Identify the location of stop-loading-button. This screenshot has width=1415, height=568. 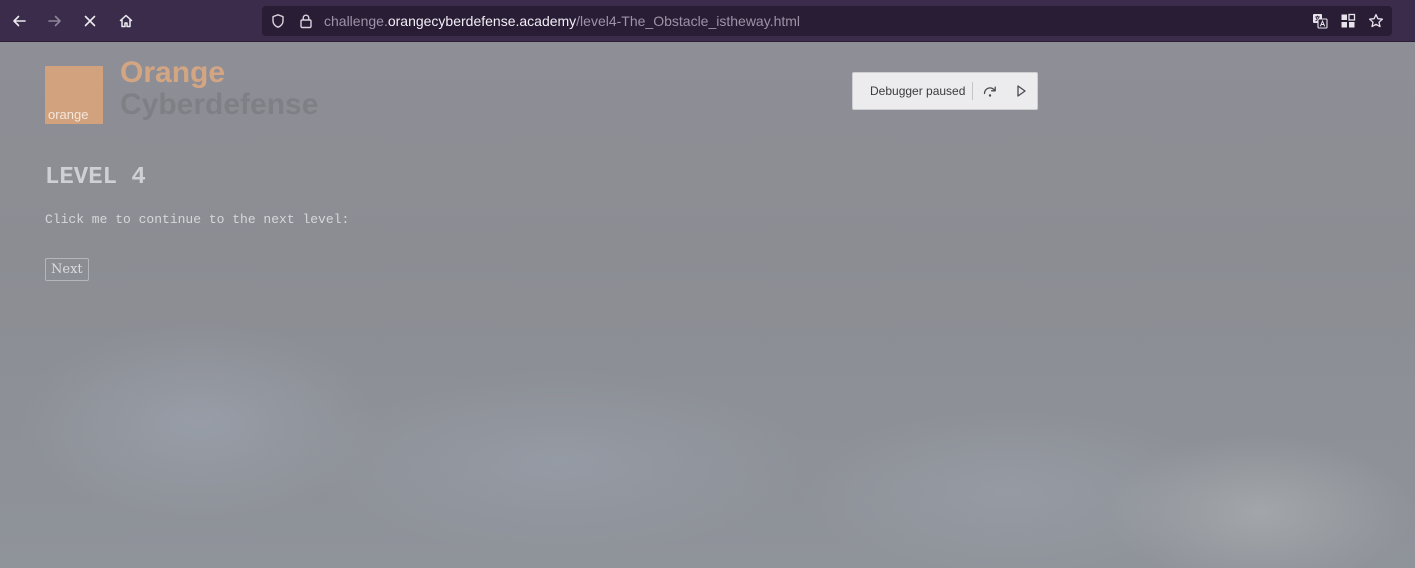
(90, 21).